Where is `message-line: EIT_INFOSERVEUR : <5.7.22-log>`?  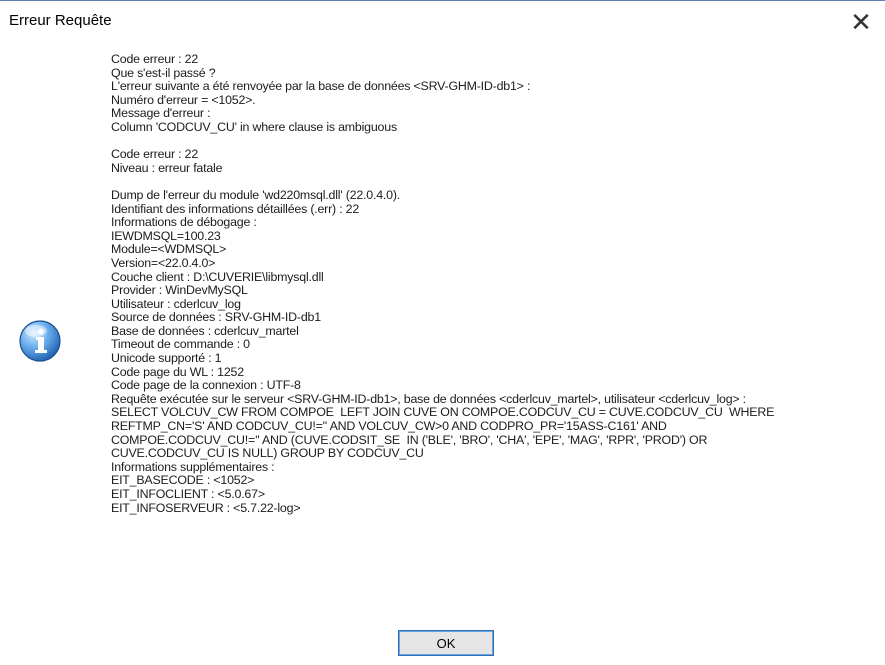
message-line: EIT_INFOSERVEUR : <5.7.22-log> is located at coordinates (206, 507).